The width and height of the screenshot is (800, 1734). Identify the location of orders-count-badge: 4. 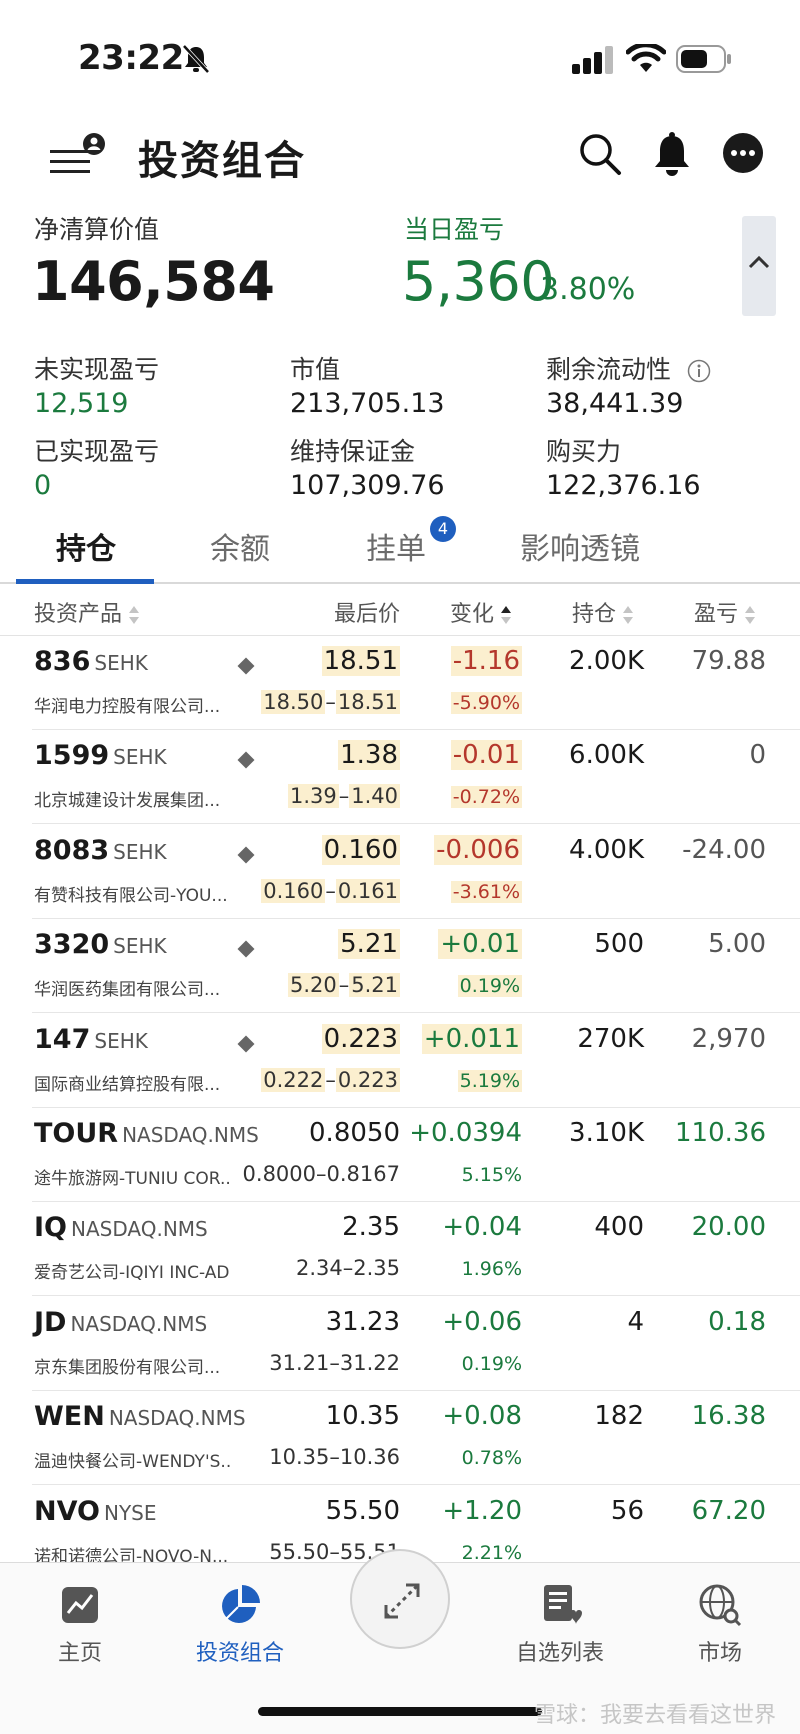
(443, 529).